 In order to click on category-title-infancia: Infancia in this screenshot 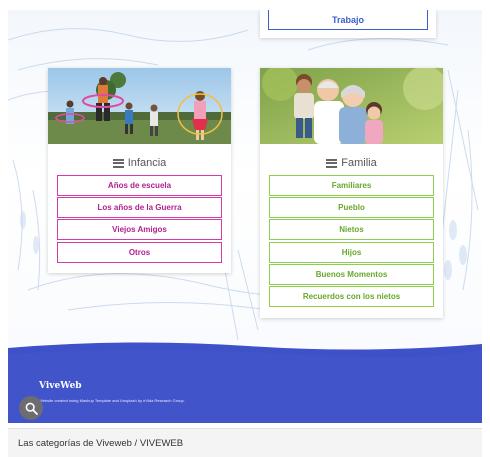, I will do `click(139, 163)`.